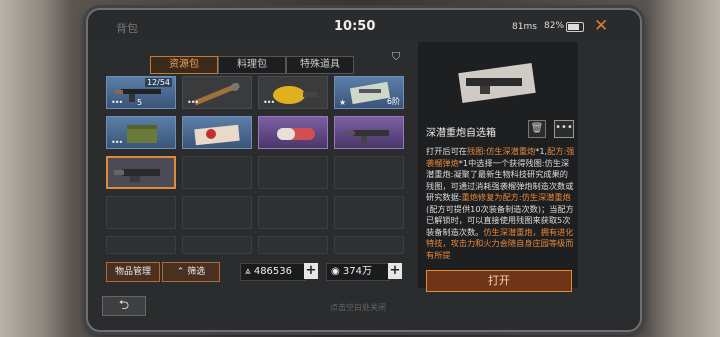  Describe the element at coordinates (133, 272) in the screenshot. I see `item-manage-button: 物品管理` at that location.